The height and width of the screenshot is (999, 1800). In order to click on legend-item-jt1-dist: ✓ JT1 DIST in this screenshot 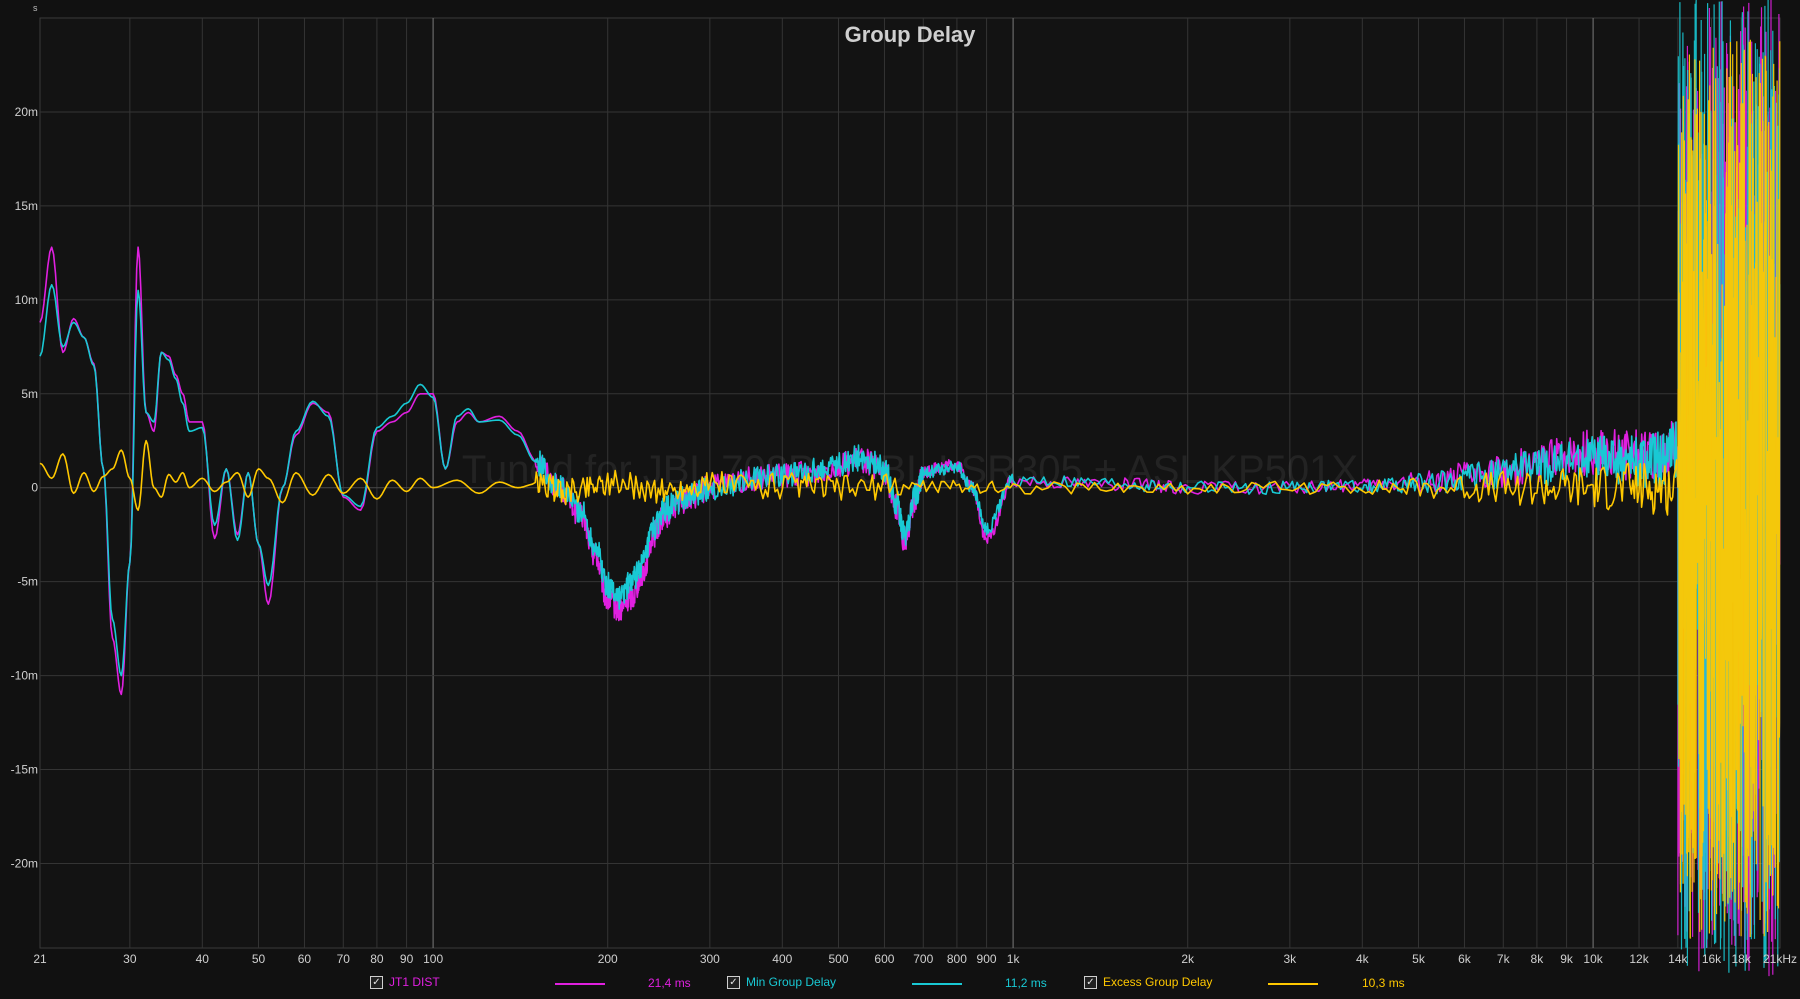, I will do `click(405, 982)`.